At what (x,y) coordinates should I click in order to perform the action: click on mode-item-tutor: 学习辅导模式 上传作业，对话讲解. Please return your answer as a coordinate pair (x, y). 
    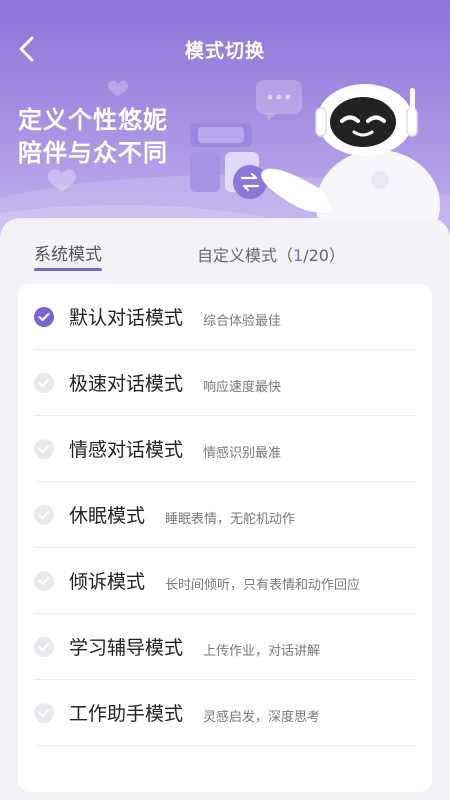
    Looking at the image, I should click on (225, 647).